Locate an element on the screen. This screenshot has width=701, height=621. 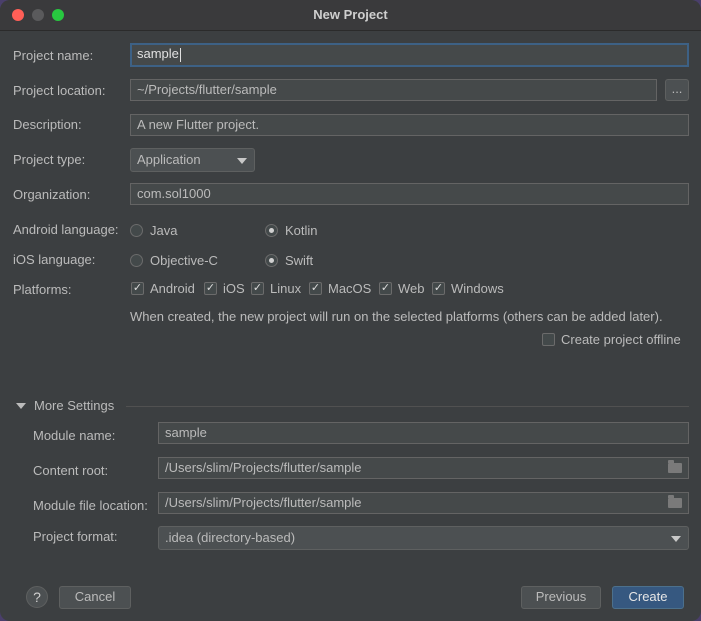
checkbox-ios-label: iOS is located at coordinates (234, 288).